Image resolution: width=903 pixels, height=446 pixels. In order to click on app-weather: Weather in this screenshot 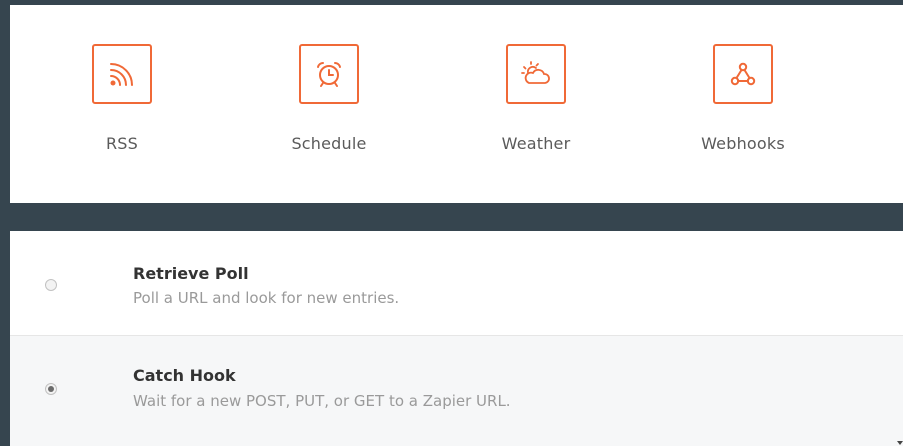, I will do `click(536, 98)`.